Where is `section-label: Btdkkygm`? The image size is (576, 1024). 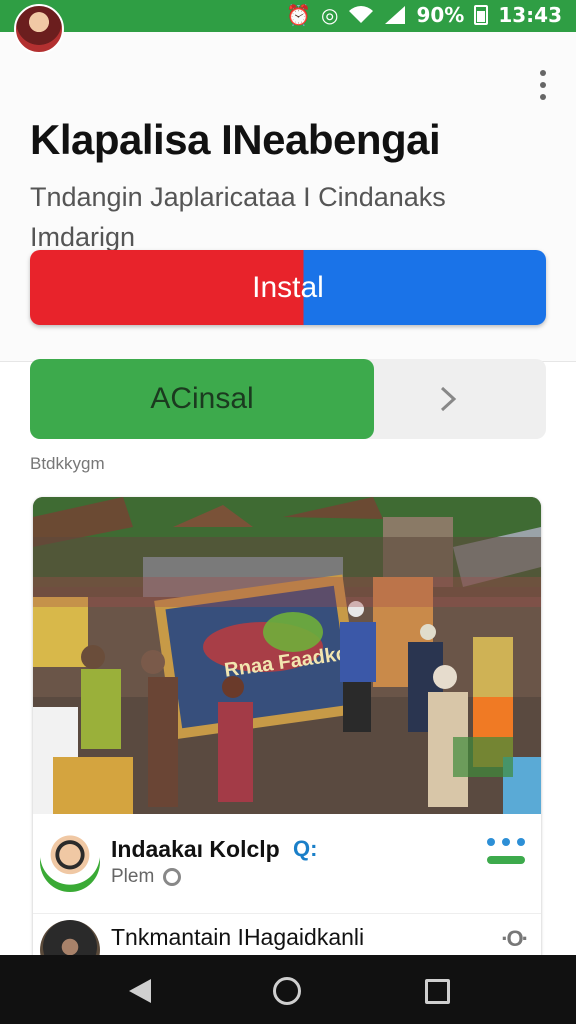 section-label: Btdkkygm is located at coordinates (67, 463).